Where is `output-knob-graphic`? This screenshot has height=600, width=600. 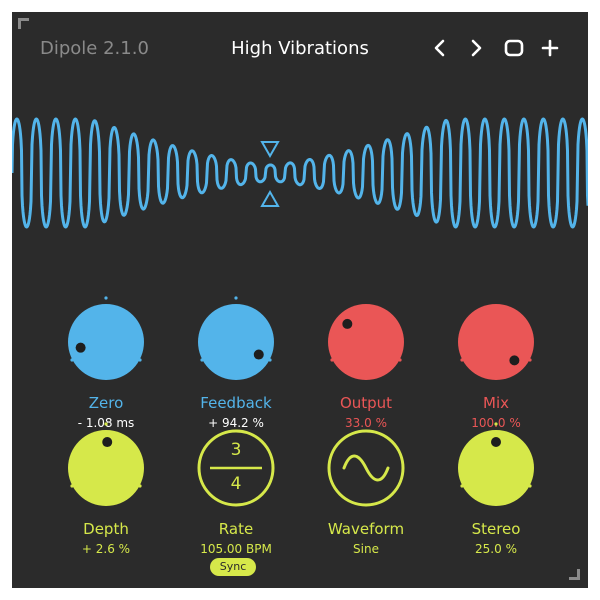
output-knob-graphic is located at coordinates (366, 342).